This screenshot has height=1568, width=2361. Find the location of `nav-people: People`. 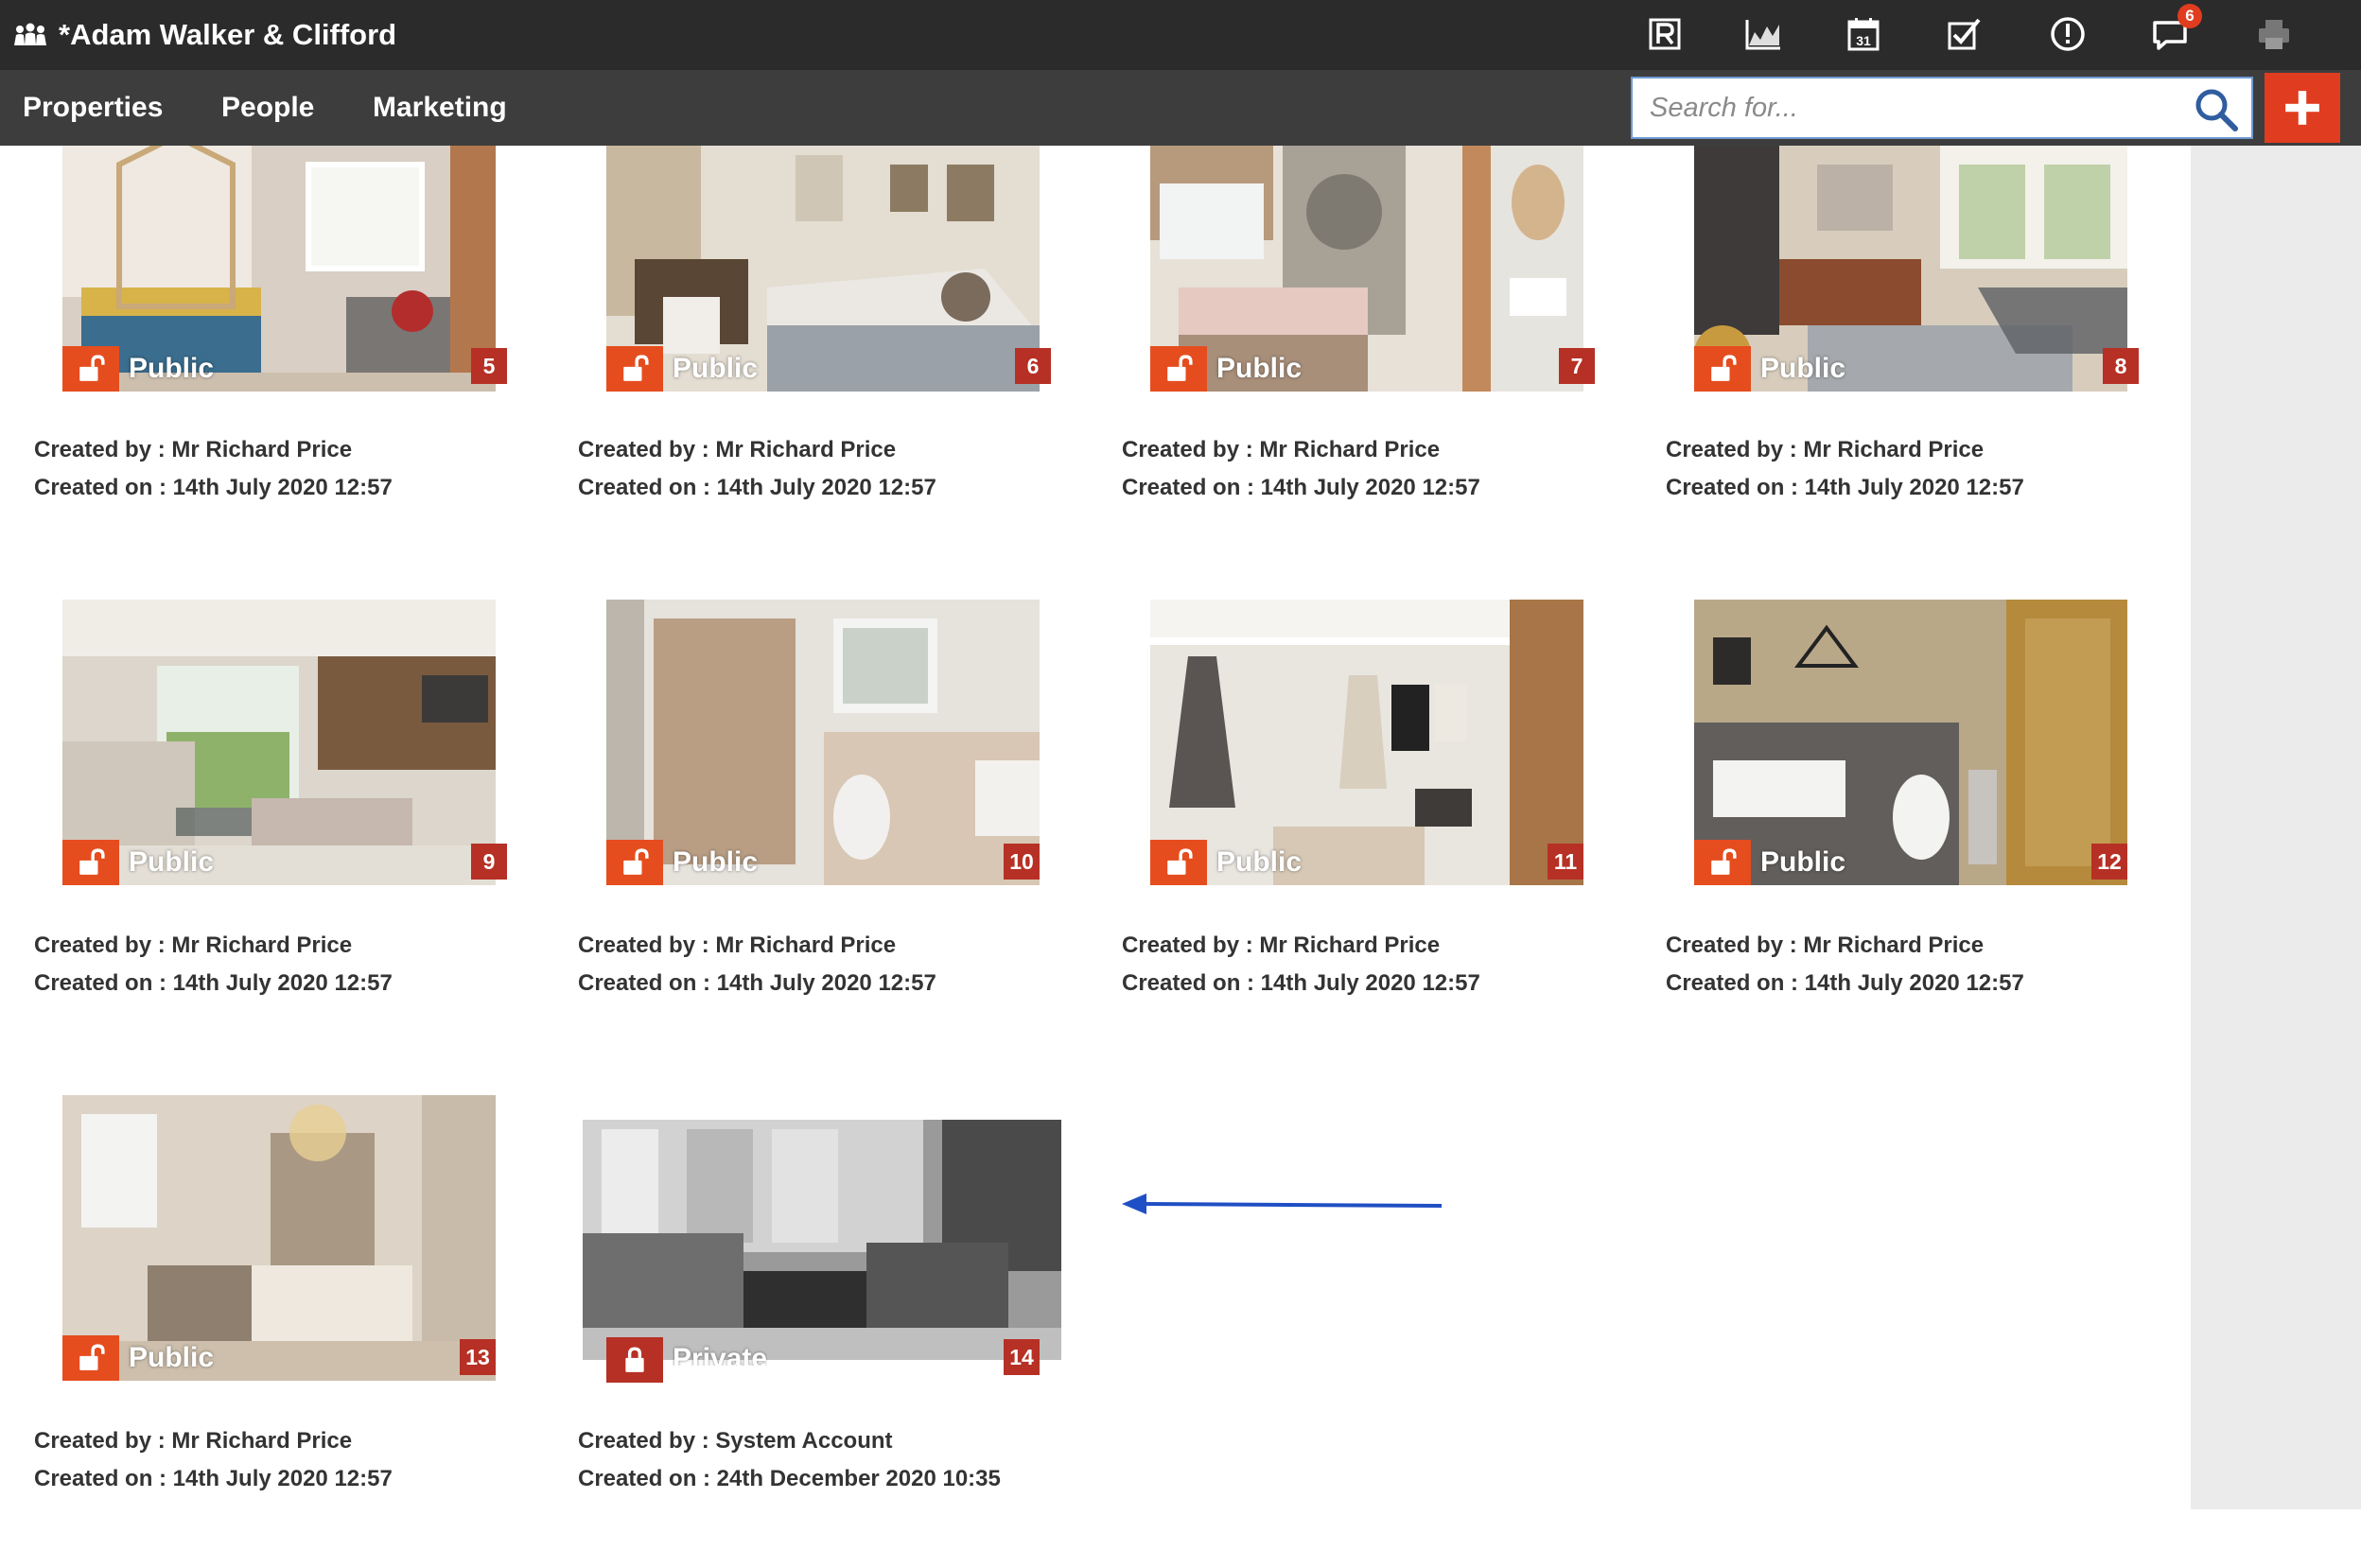

nav-people: People is located at coordinates (267, 108).